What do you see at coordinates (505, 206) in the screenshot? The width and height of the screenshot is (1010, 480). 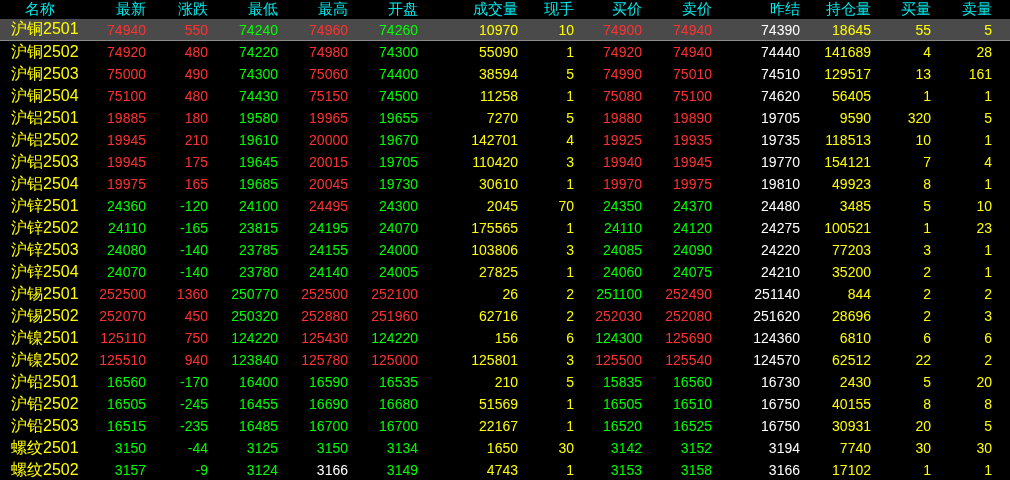 I see `table-row: 沪锌2501 24360 -120 24100 24495 24300 2045 70 24350 24370 24480 3485 5 10` at bounding box center [505, 206].